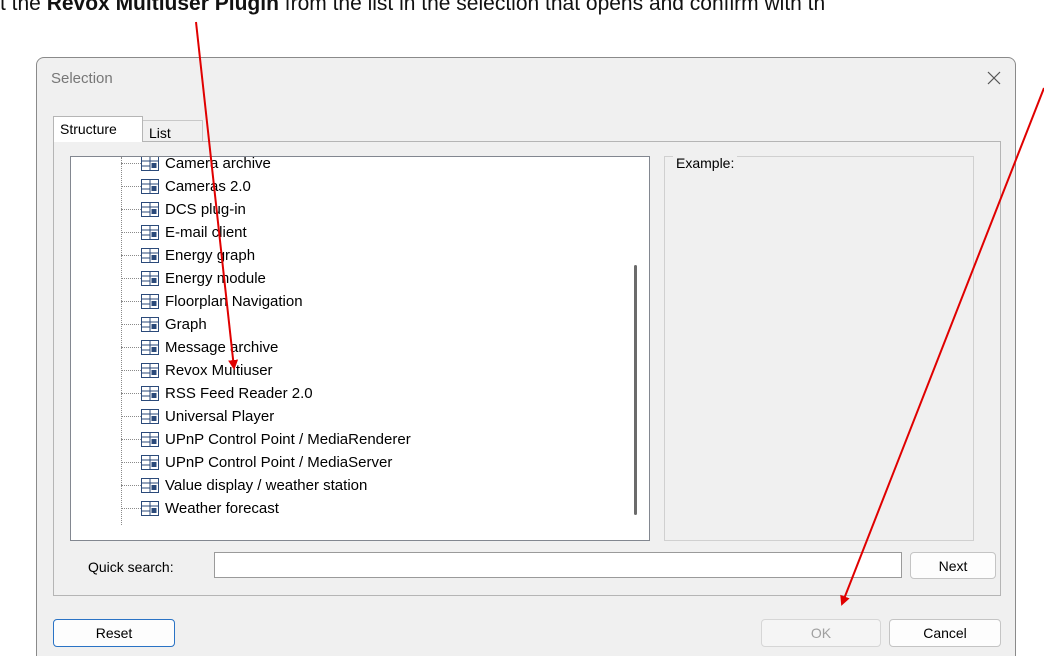  Describe the element at coordinates (220, 416) in the screenshot. I see `tree-item-label: Universal Player` at that location.